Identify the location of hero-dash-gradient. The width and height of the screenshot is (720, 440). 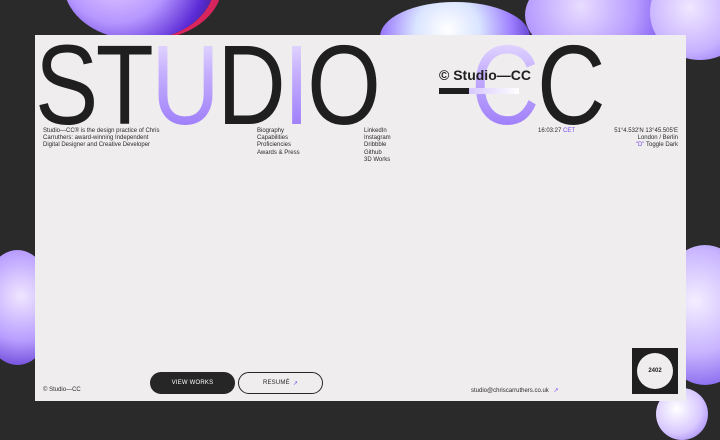
(494, 91).